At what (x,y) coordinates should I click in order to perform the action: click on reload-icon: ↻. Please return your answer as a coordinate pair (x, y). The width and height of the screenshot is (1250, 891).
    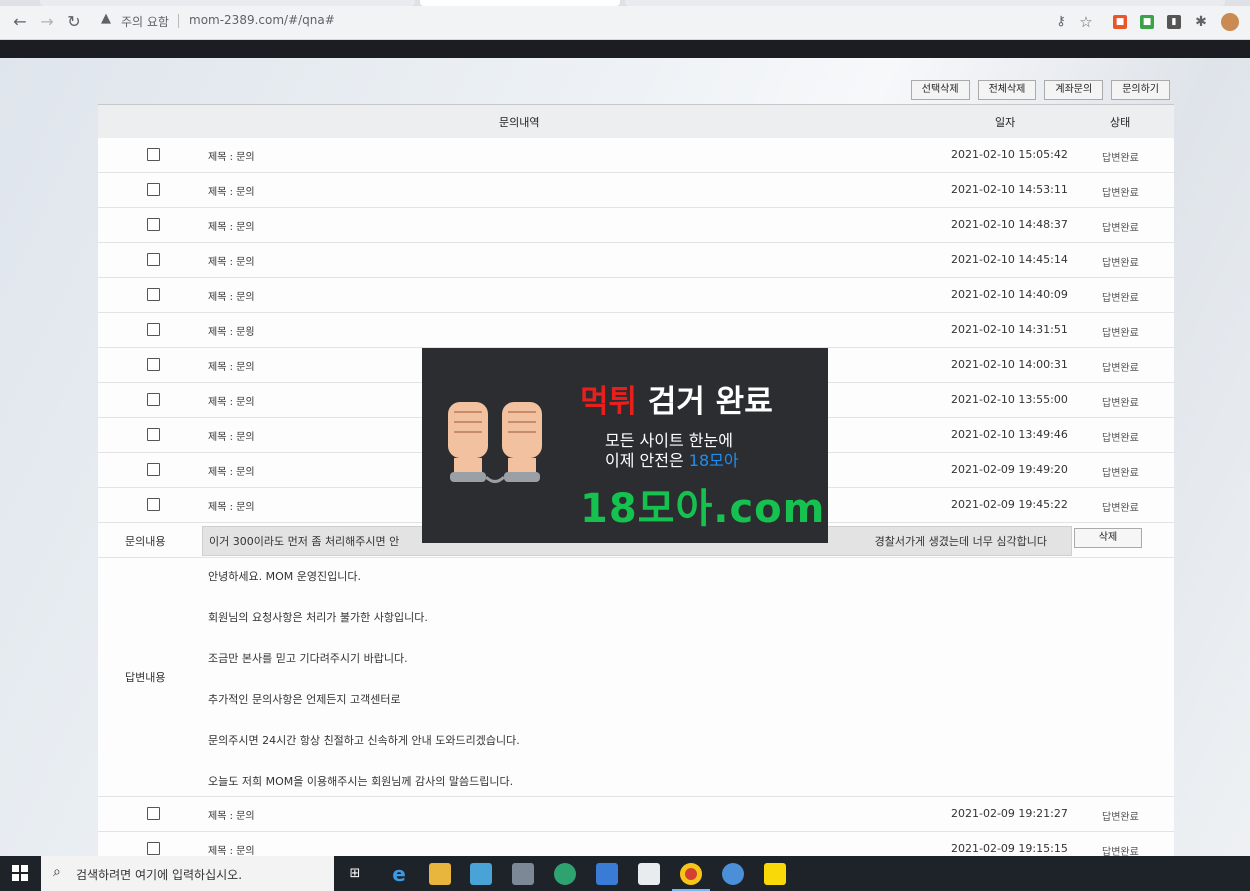
    Looking at the image, I should click on (74, 22).